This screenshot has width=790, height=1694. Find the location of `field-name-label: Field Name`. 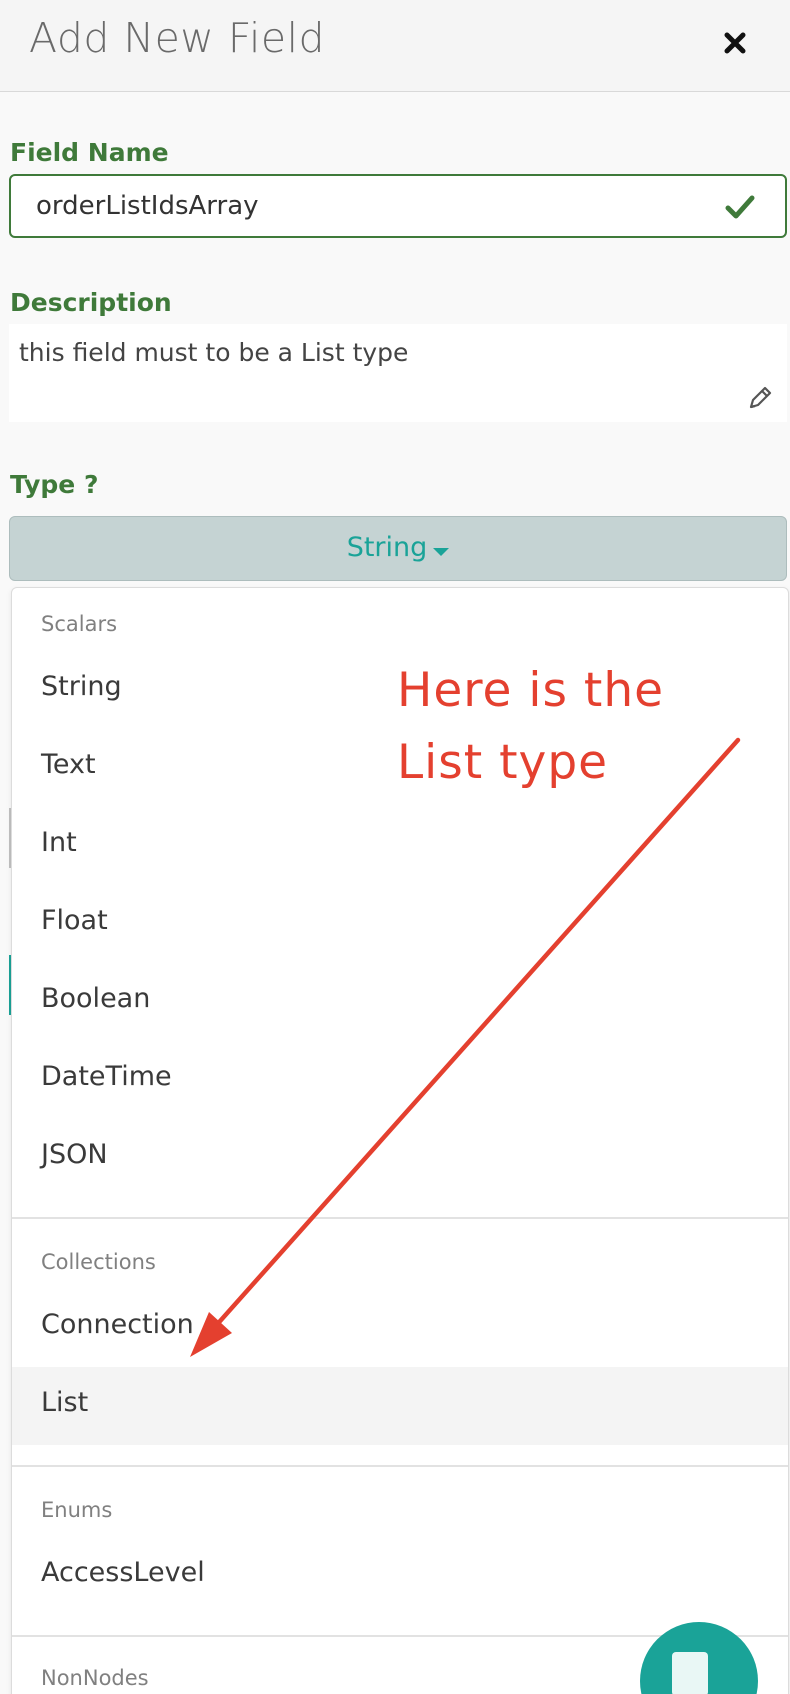

field-name-label: Field Name is located at coordinates (89, 152).